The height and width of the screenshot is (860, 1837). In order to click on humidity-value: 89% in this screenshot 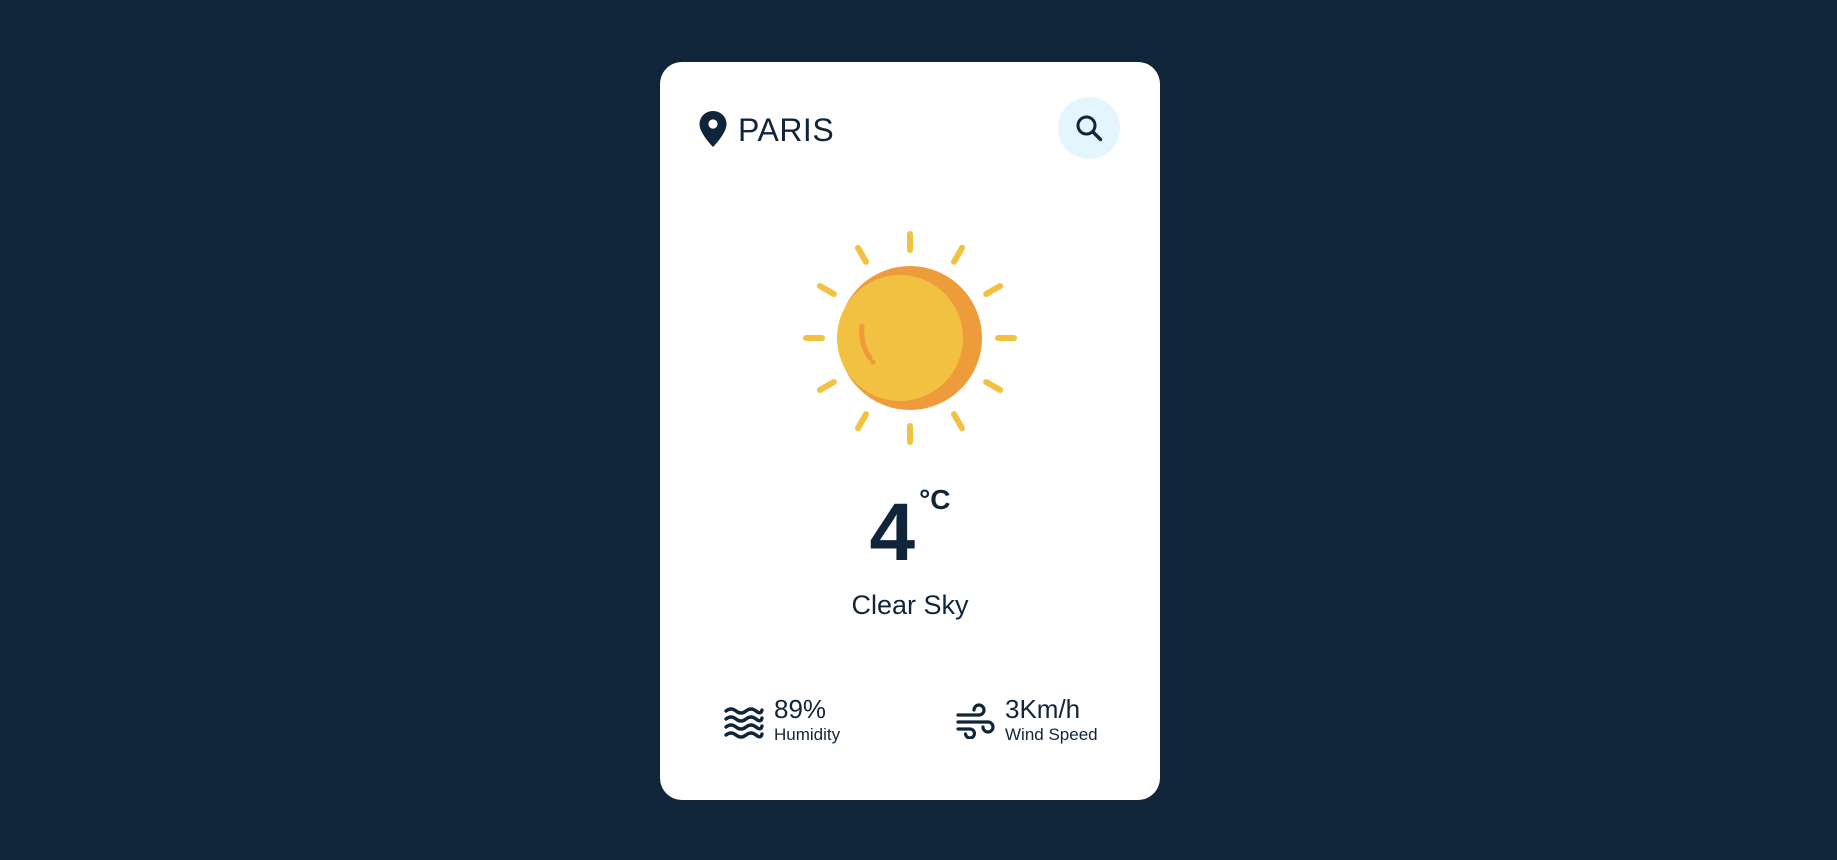, I will do `click(800, 709)`.